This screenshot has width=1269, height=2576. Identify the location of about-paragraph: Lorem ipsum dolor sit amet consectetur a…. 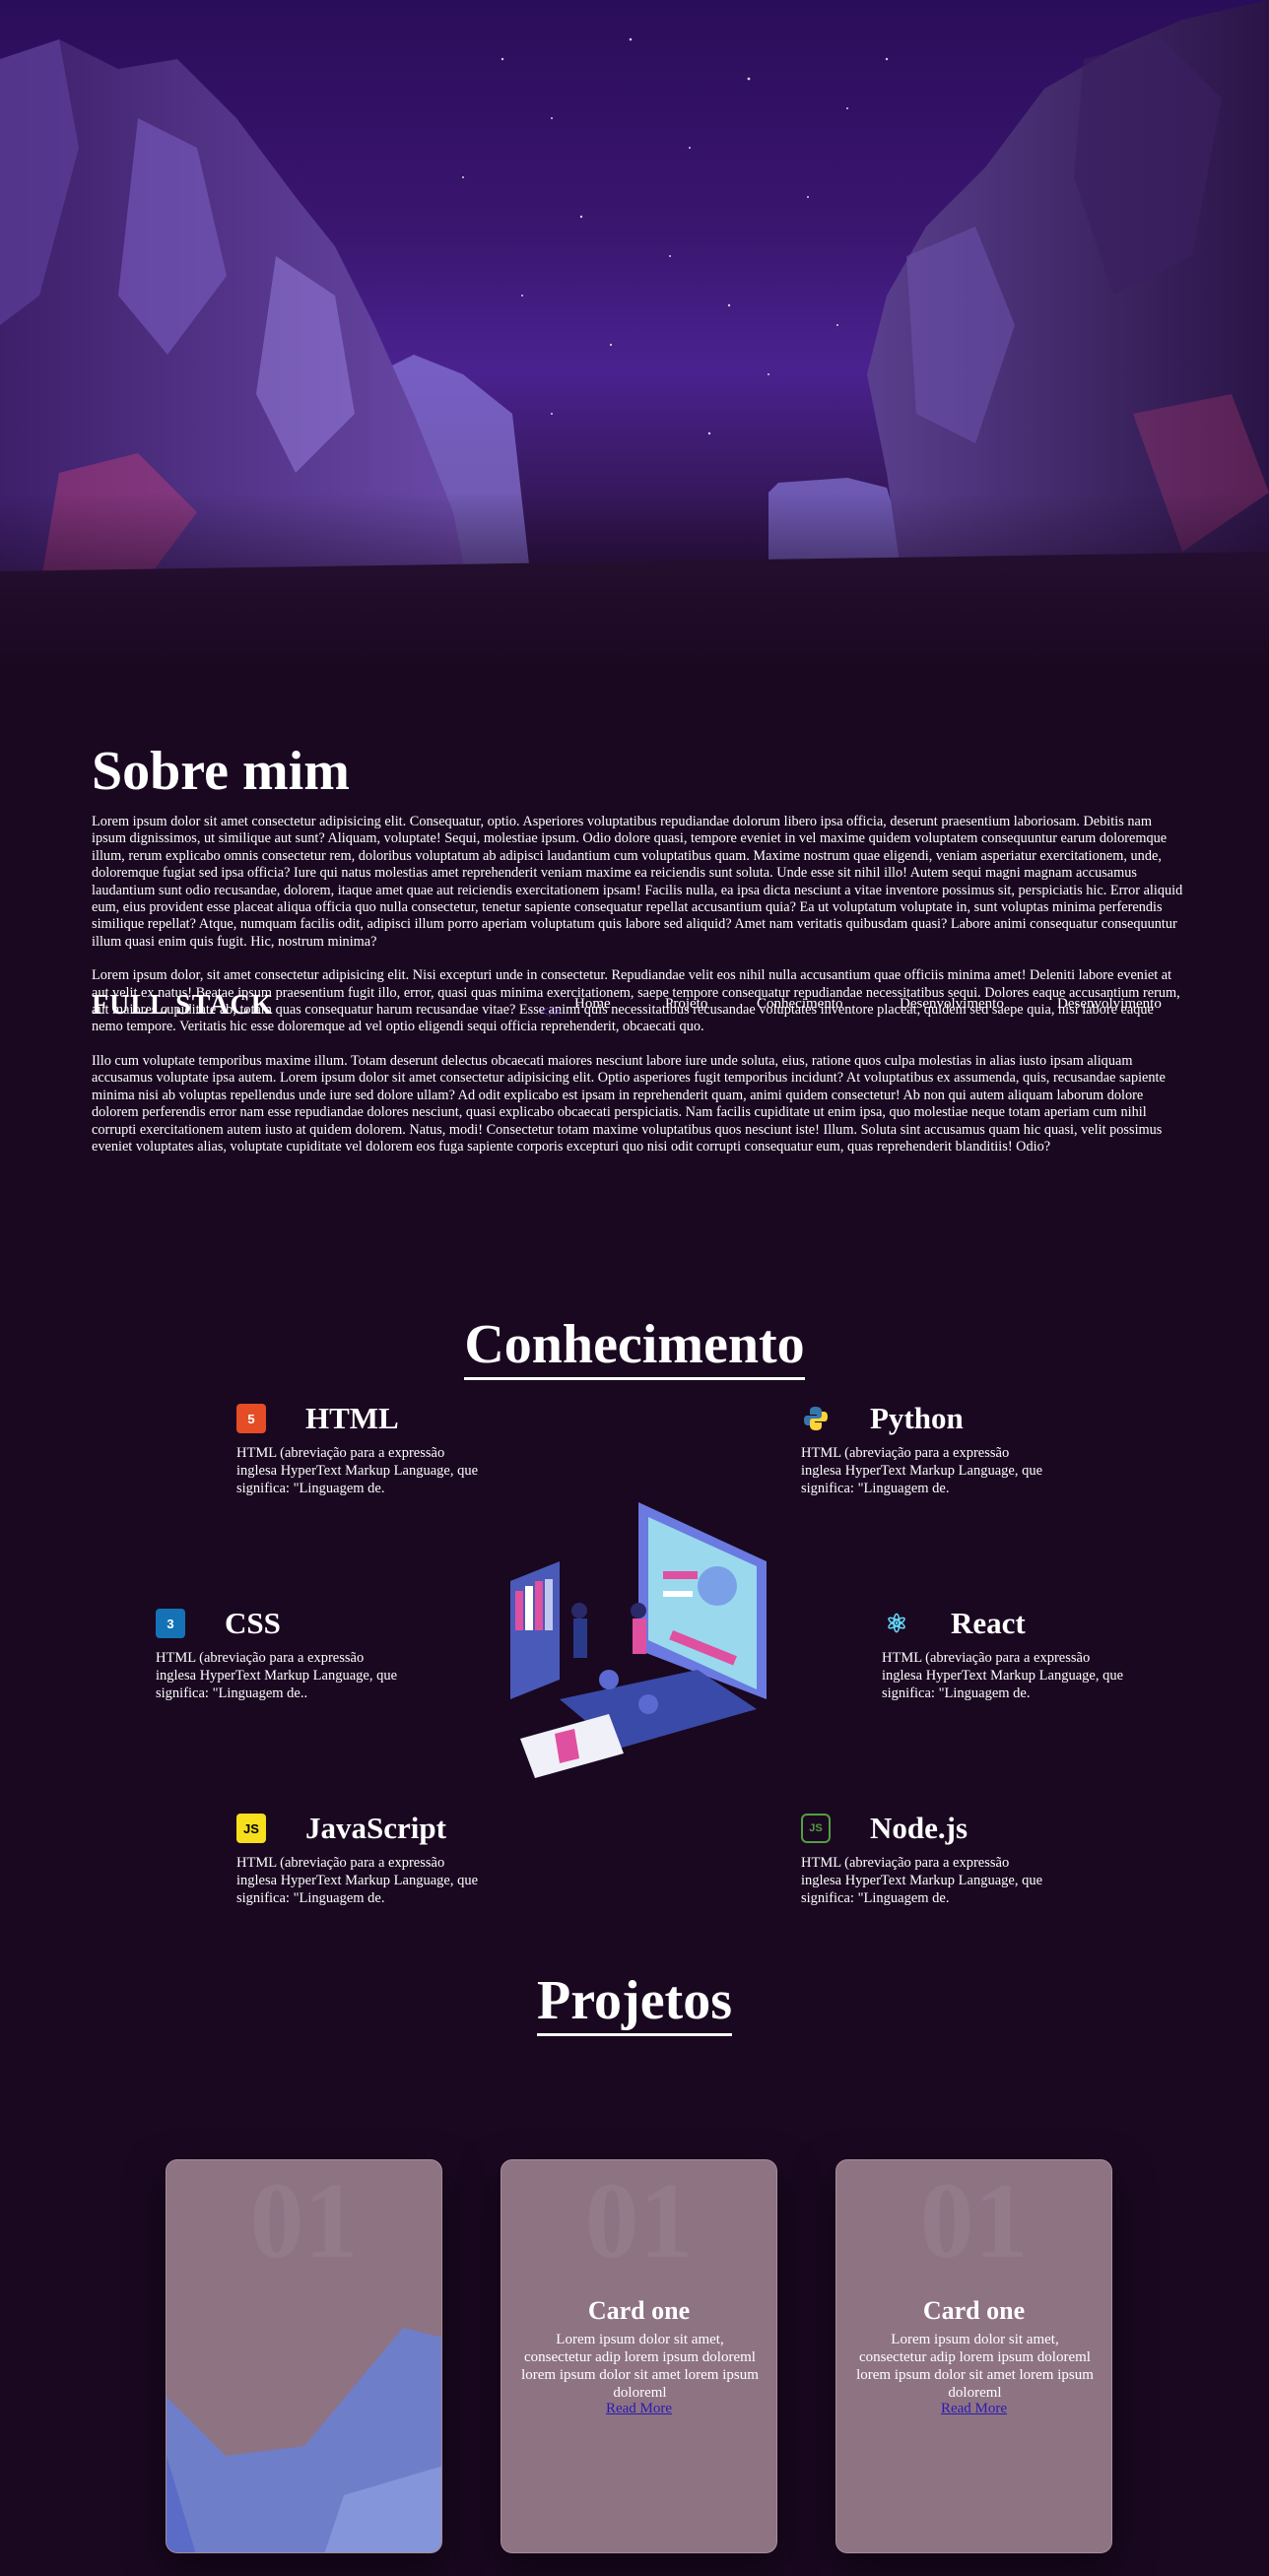
(637, 882).